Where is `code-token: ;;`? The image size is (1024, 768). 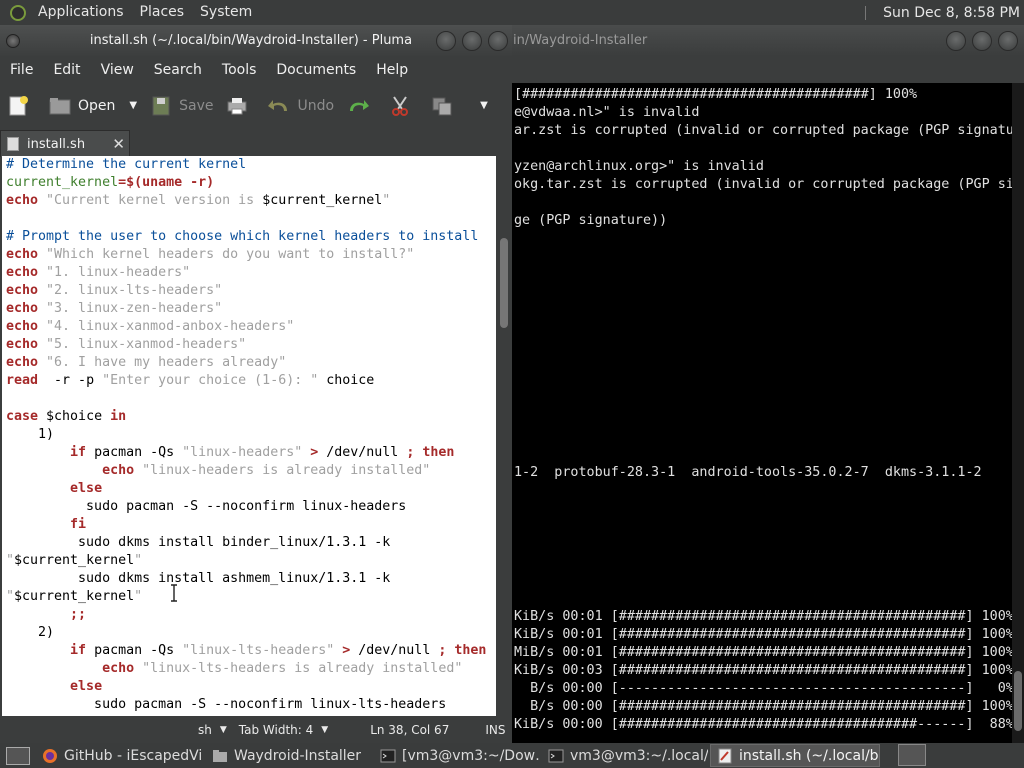 code-token: ;; is located at coordinates (78, 614).